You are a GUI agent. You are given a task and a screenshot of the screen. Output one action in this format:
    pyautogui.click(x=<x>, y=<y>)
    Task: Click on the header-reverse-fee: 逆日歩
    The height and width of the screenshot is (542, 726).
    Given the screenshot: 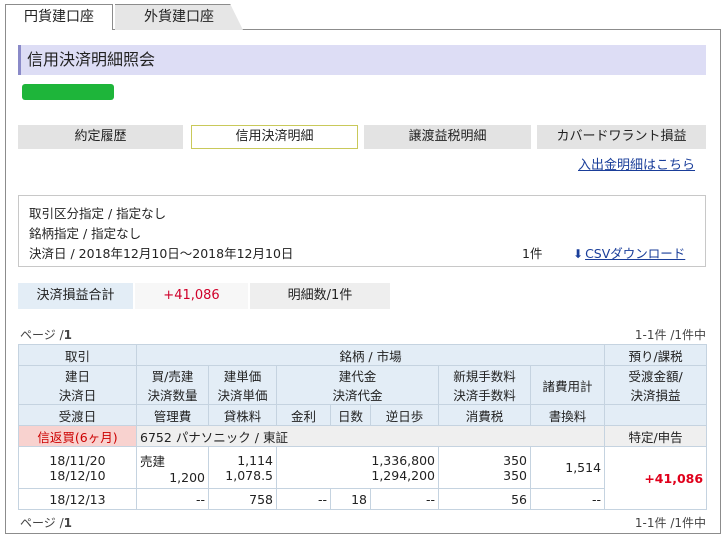 What is the action you would take?
    pyautogui.click(x=404, y=415)
    